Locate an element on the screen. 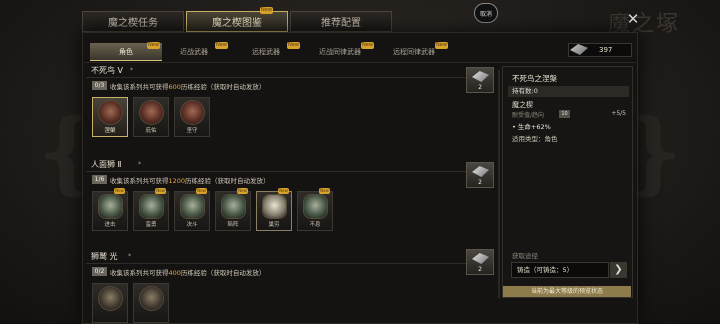 The image size is (720, 324). go-arrow-button: ❯ is located at coordinates (618, 270).